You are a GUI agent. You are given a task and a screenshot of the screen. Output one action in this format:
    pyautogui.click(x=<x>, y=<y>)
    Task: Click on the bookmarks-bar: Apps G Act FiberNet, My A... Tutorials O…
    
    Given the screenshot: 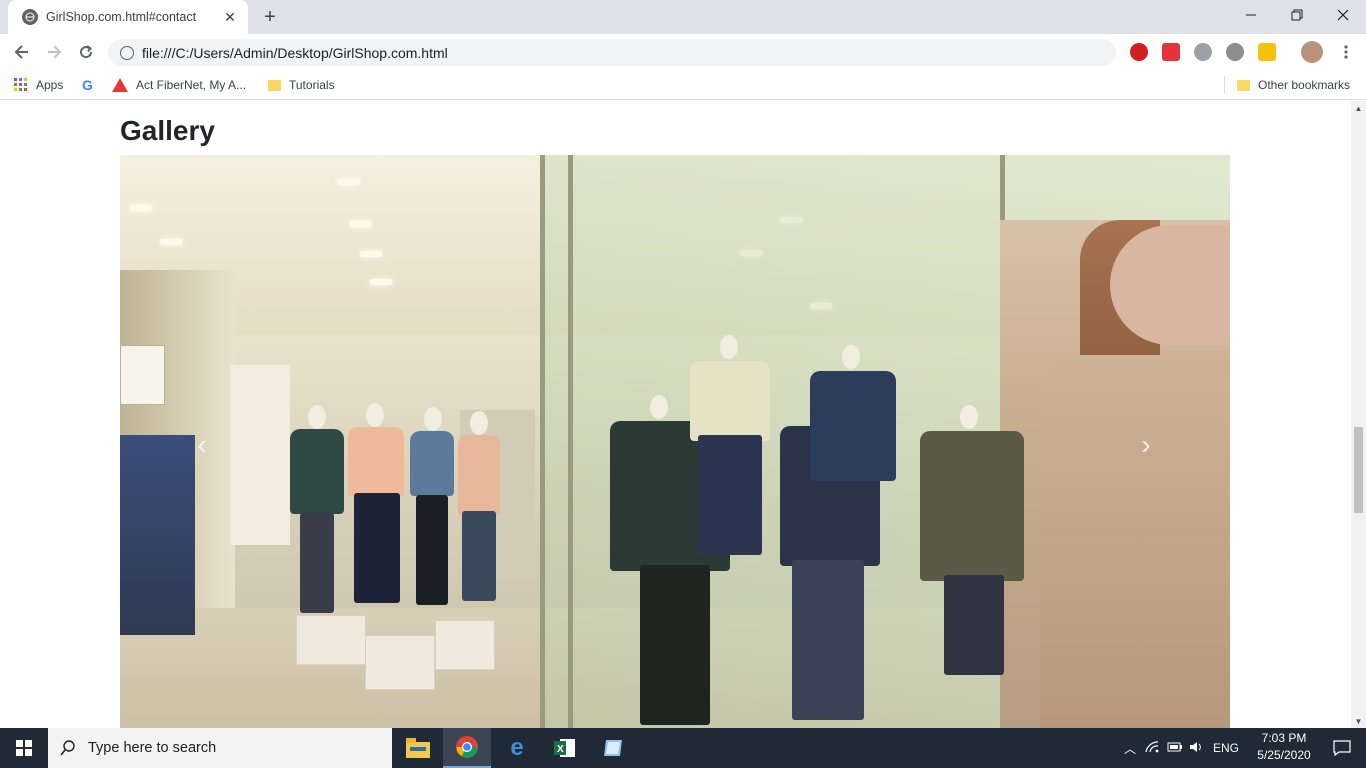 What is the action you would take?
    pyautogui.click(x=683, y=85)
    